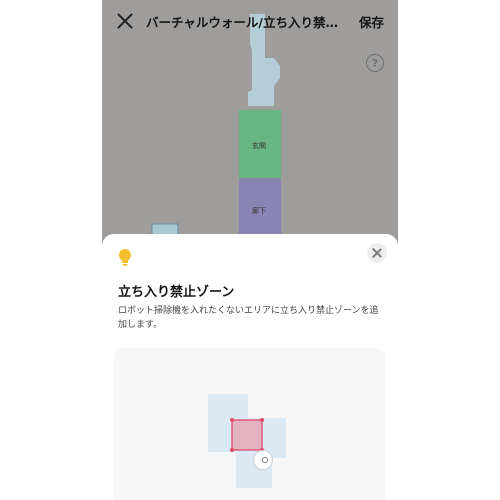  I want to click on page-title: バーチャルウォール/立ち入り禁止ゾーン, so click(248, 22).